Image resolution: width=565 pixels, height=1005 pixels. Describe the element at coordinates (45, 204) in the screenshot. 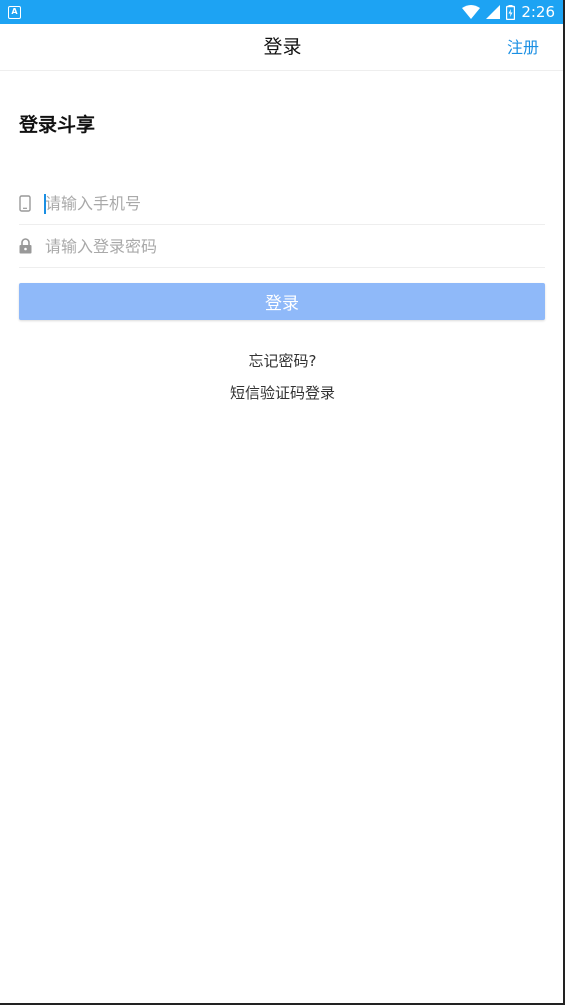

I see `text-cursor` at that location.